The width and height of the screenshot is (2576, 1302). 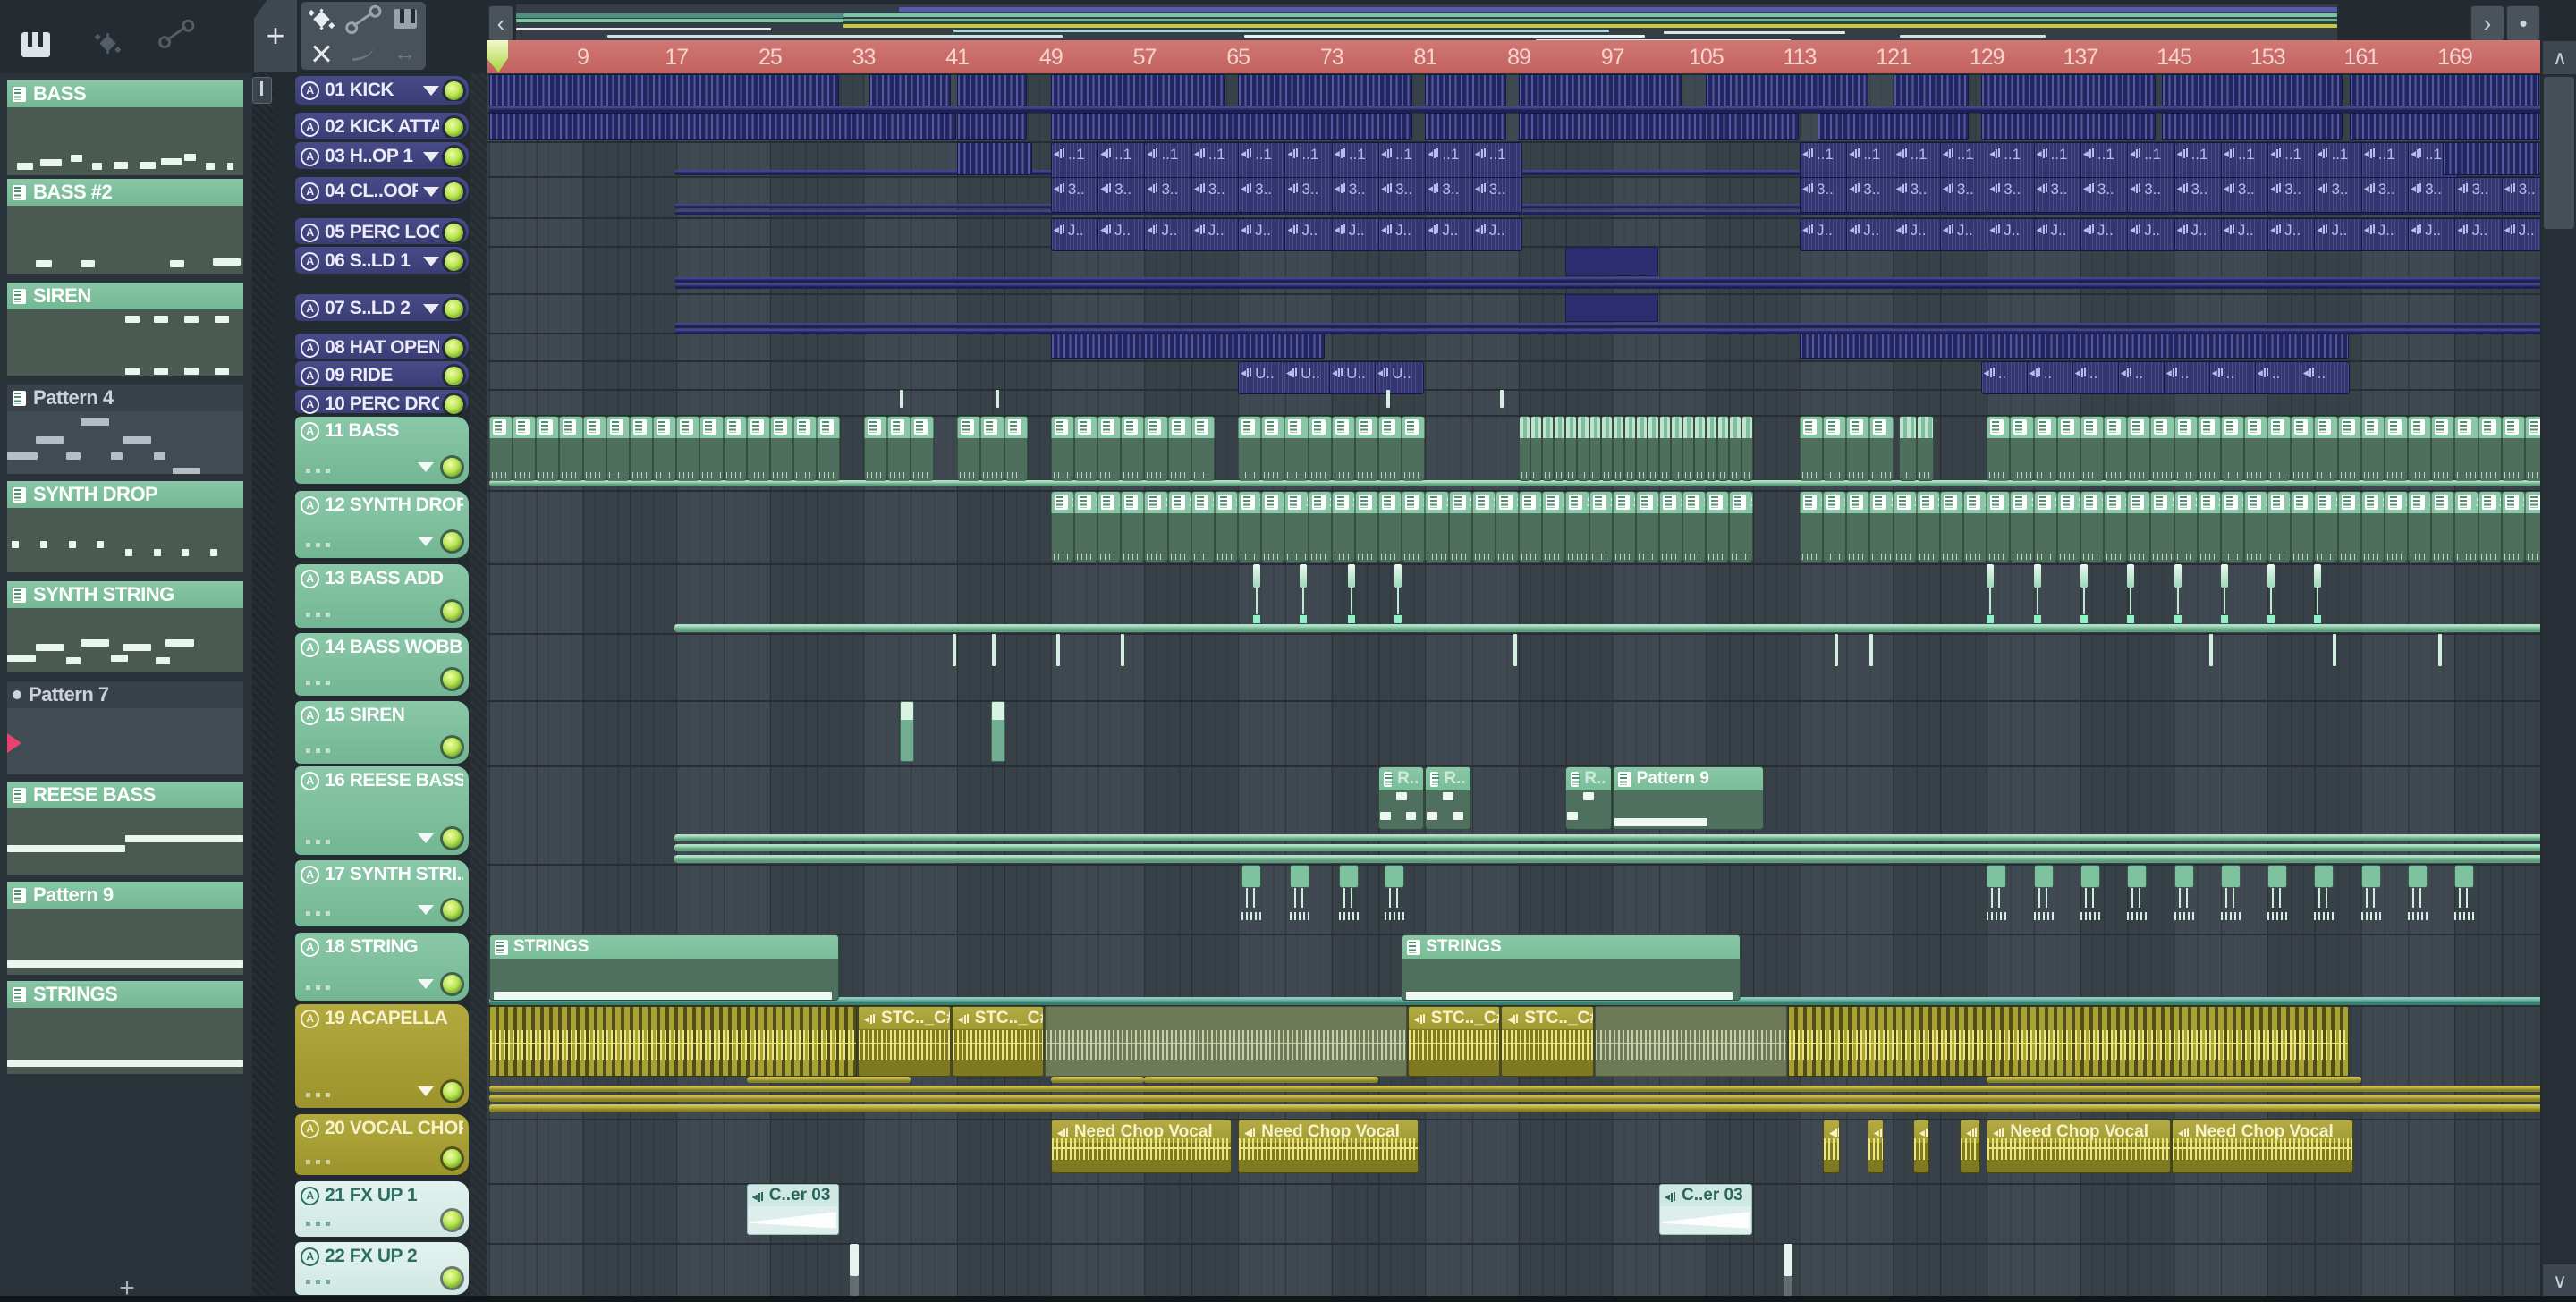 I want to click on track-header-fx-up-2: A 22 FX UP 2, so click(x=382, y=1268).